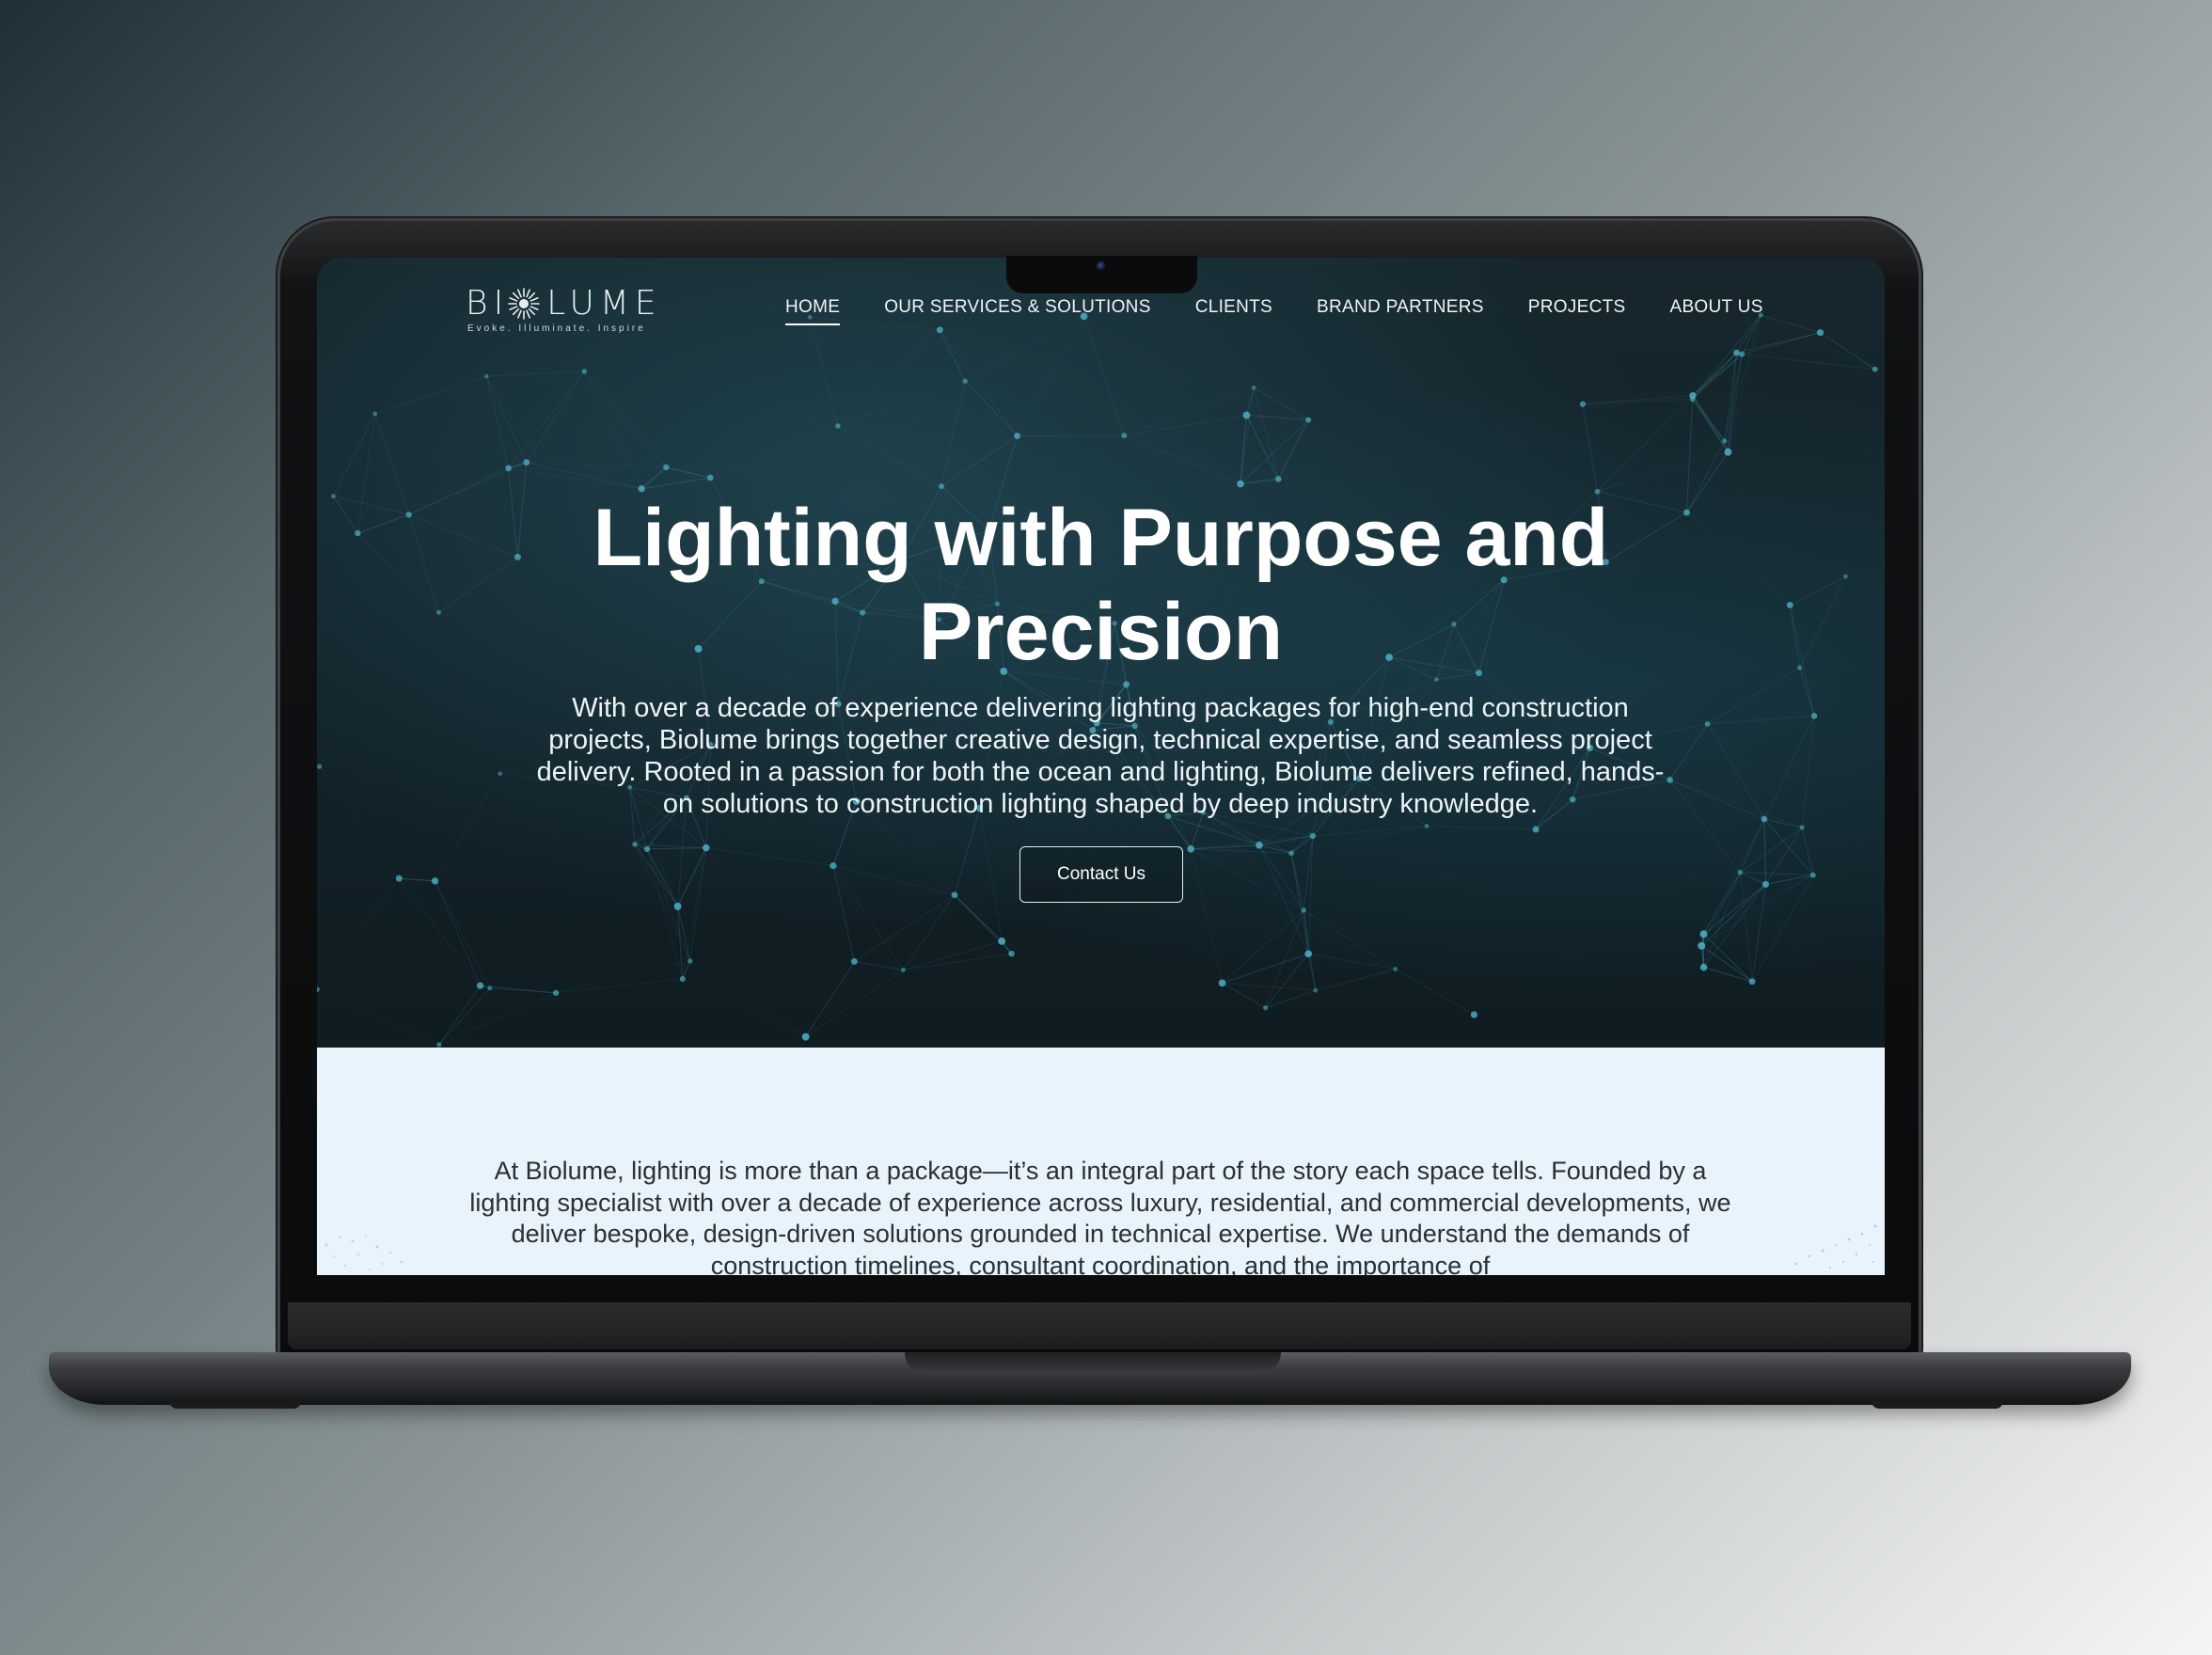  I want to click on webcam, so click(1101, 266).